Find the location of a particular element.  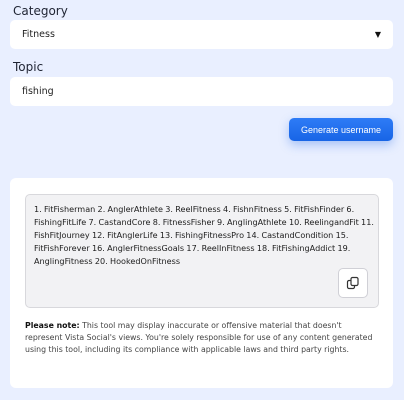

chevron-down-icon: ▼ is located at coordinates (377, 34).